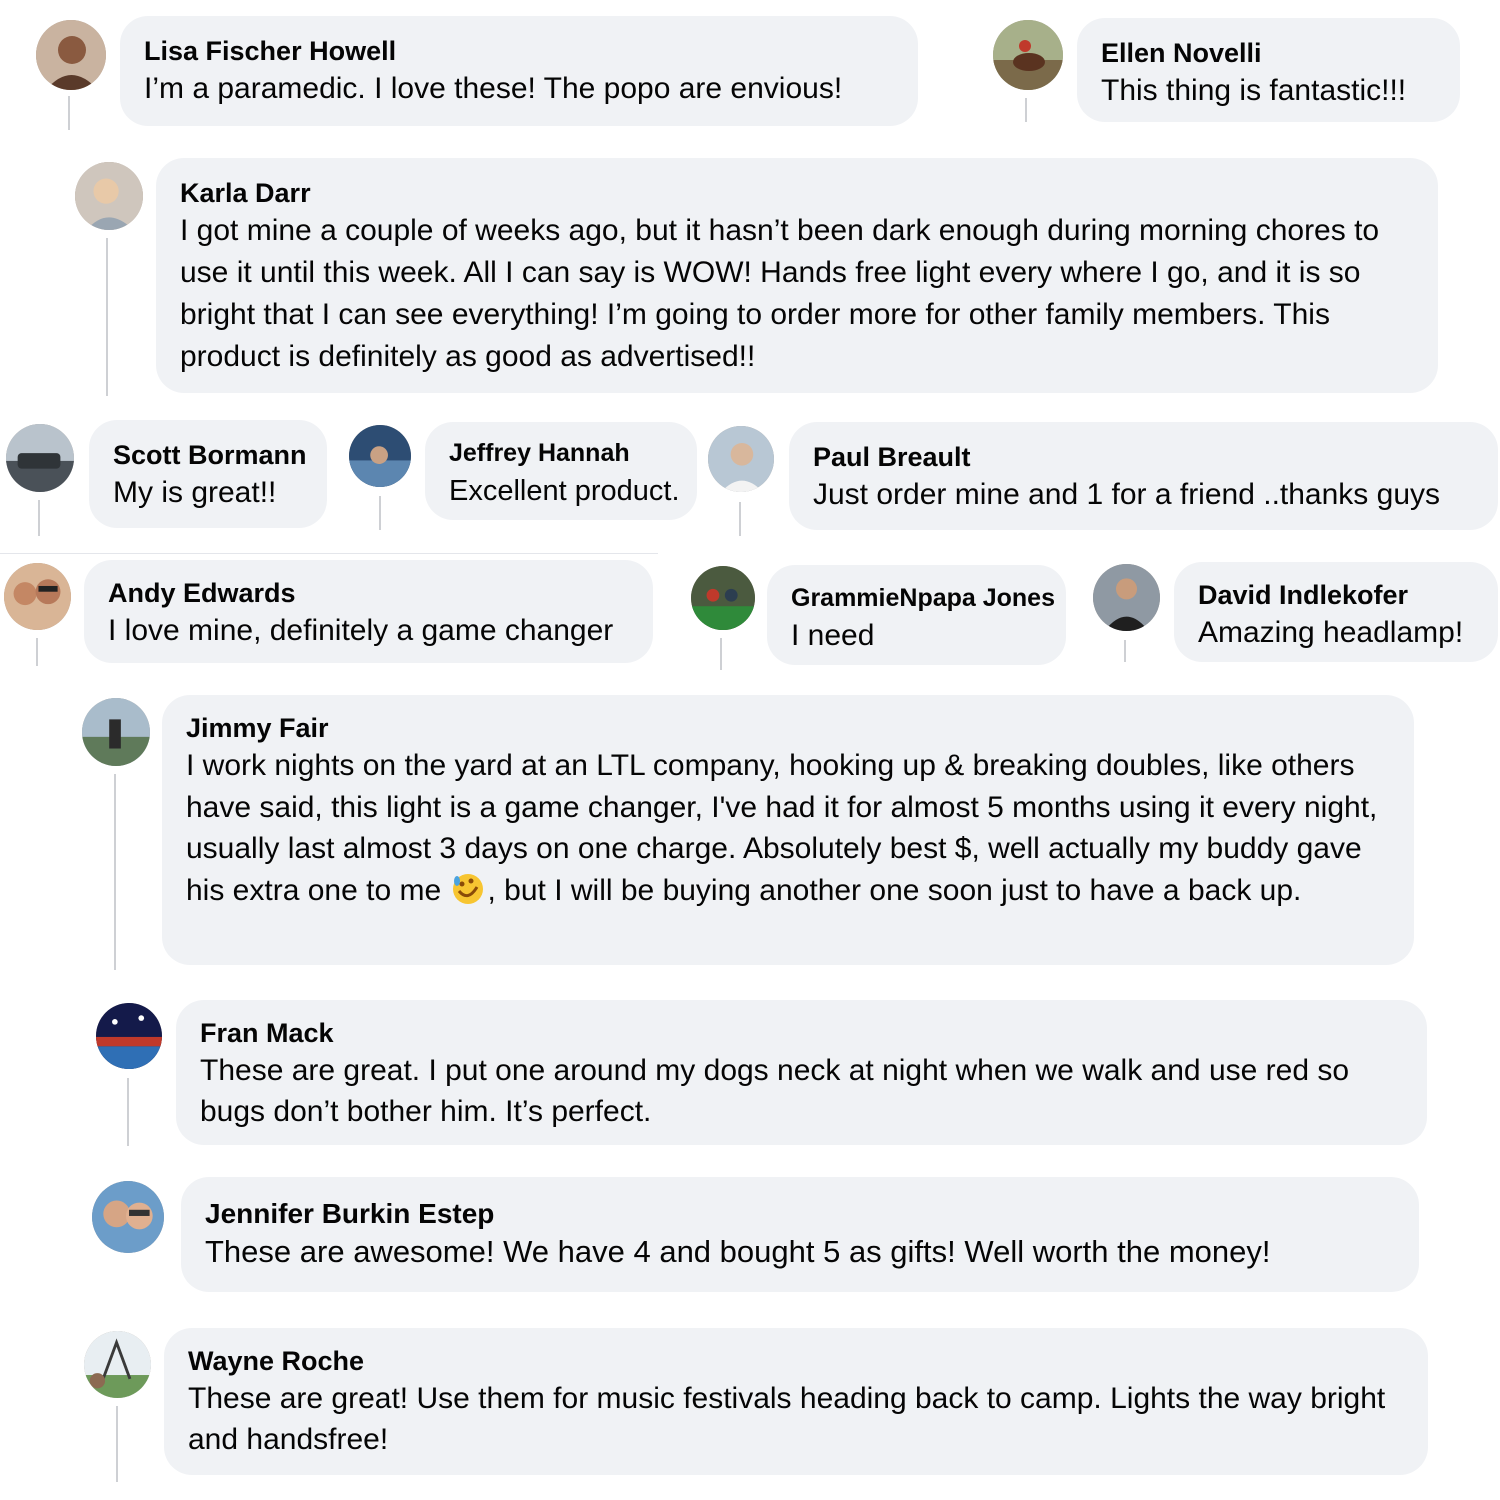 The height and width of the screenshot is (1500, 1500). I want to click on commenter-name: Fran Mack, so click(801, 1033).